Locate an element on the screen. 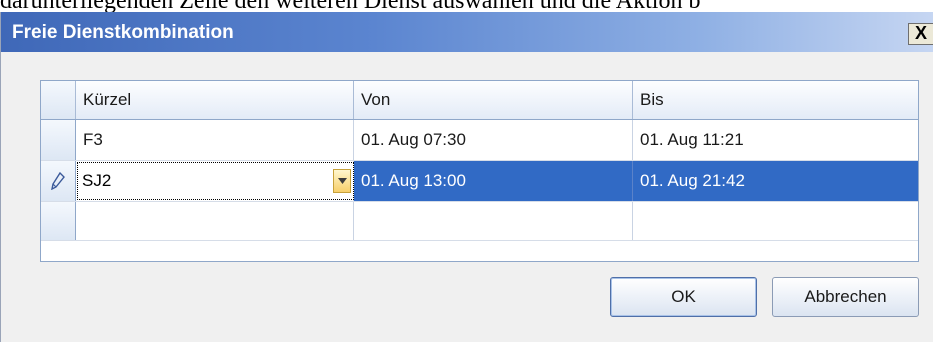  column-header-bis: Bis is located at coordinates (775, 100).